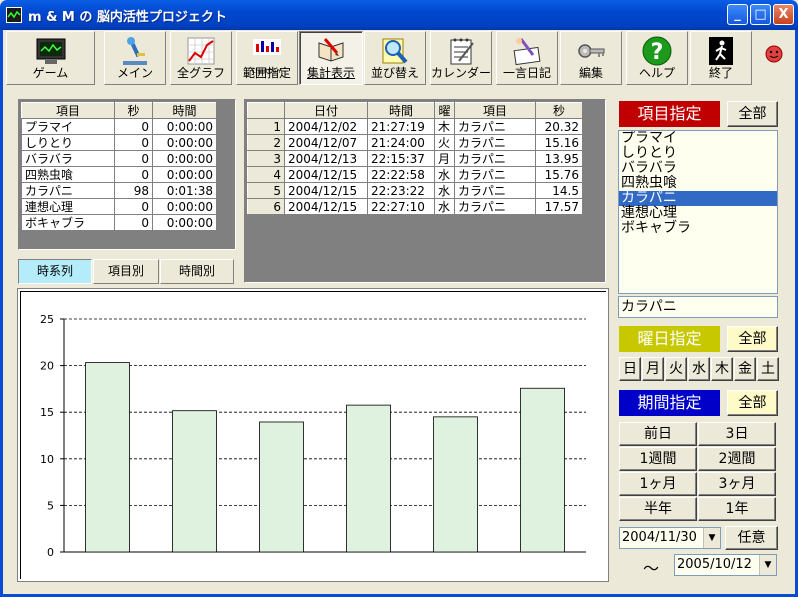 The width and height of the screenshot is (798, 597). I want to click on record-row: 1 2004/12/02 21:27:19 木カラパニ 20.32, so click(415, 126).